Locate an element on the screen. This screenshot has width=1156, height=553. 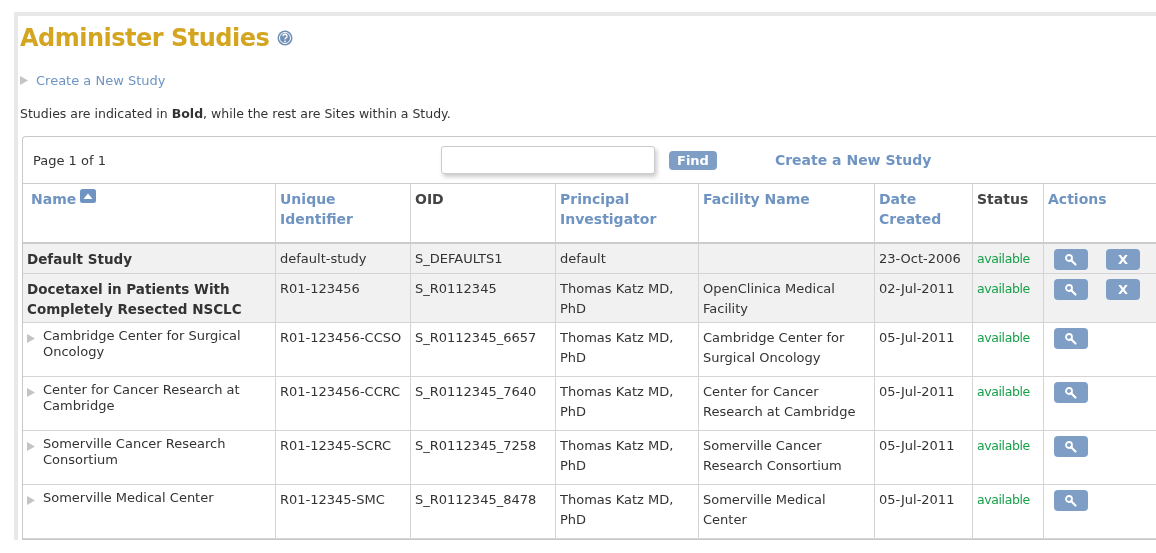
search-field is located at coordinates (548, 160).